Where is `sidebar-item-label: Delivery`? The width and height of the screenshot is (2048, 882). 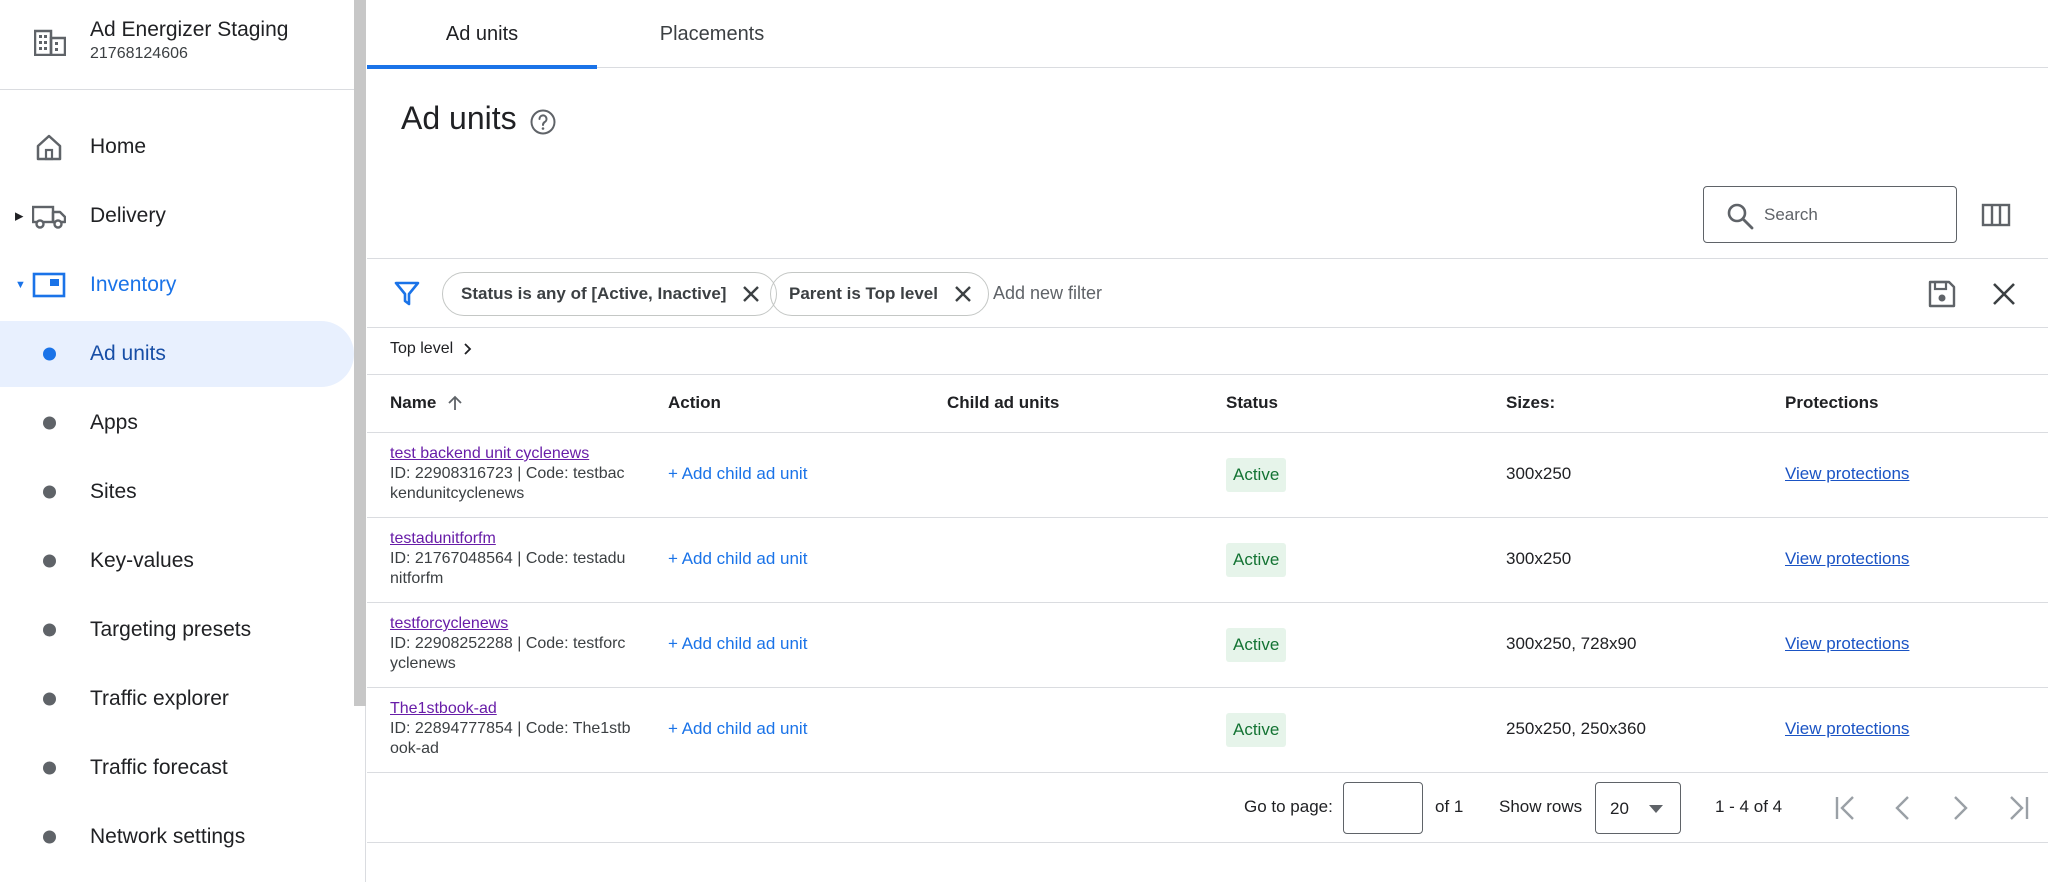
sidebar-item-label: Delivery is located at coordinates (128, 215).